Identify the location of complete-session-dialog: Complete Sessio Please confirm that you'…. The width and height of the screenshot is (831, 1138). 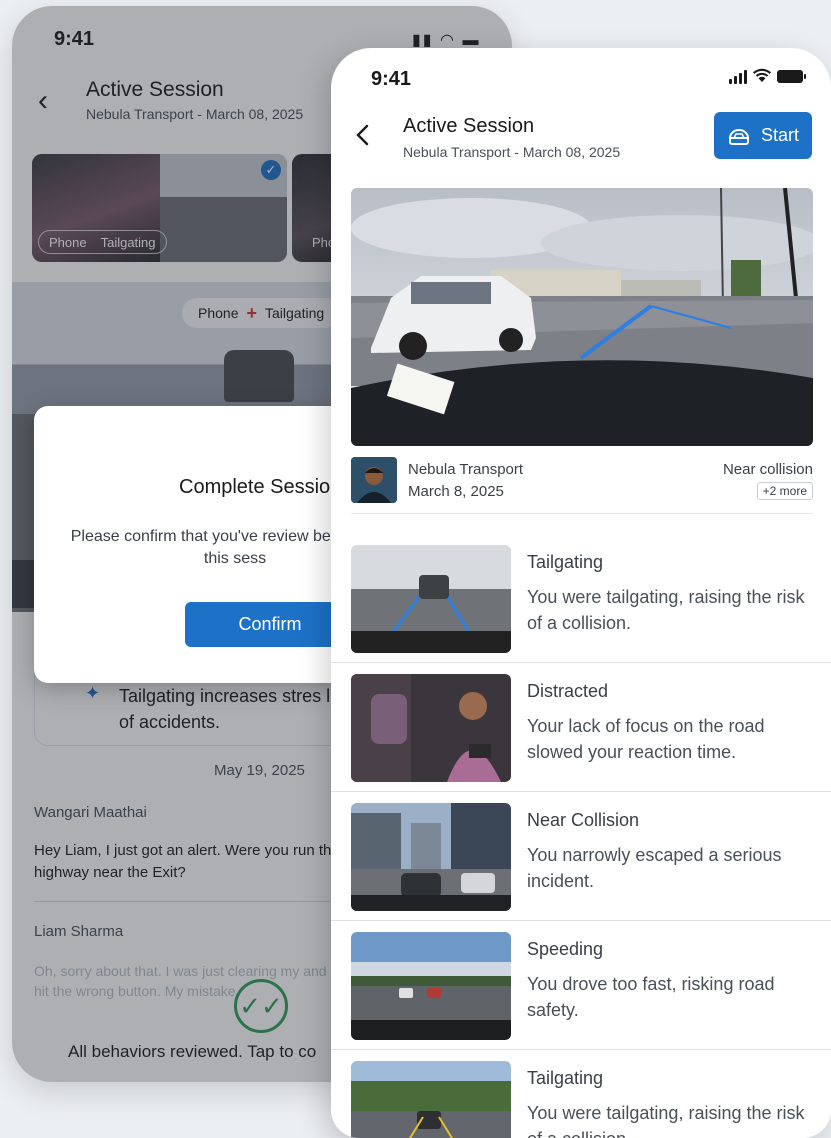
(216, 544).